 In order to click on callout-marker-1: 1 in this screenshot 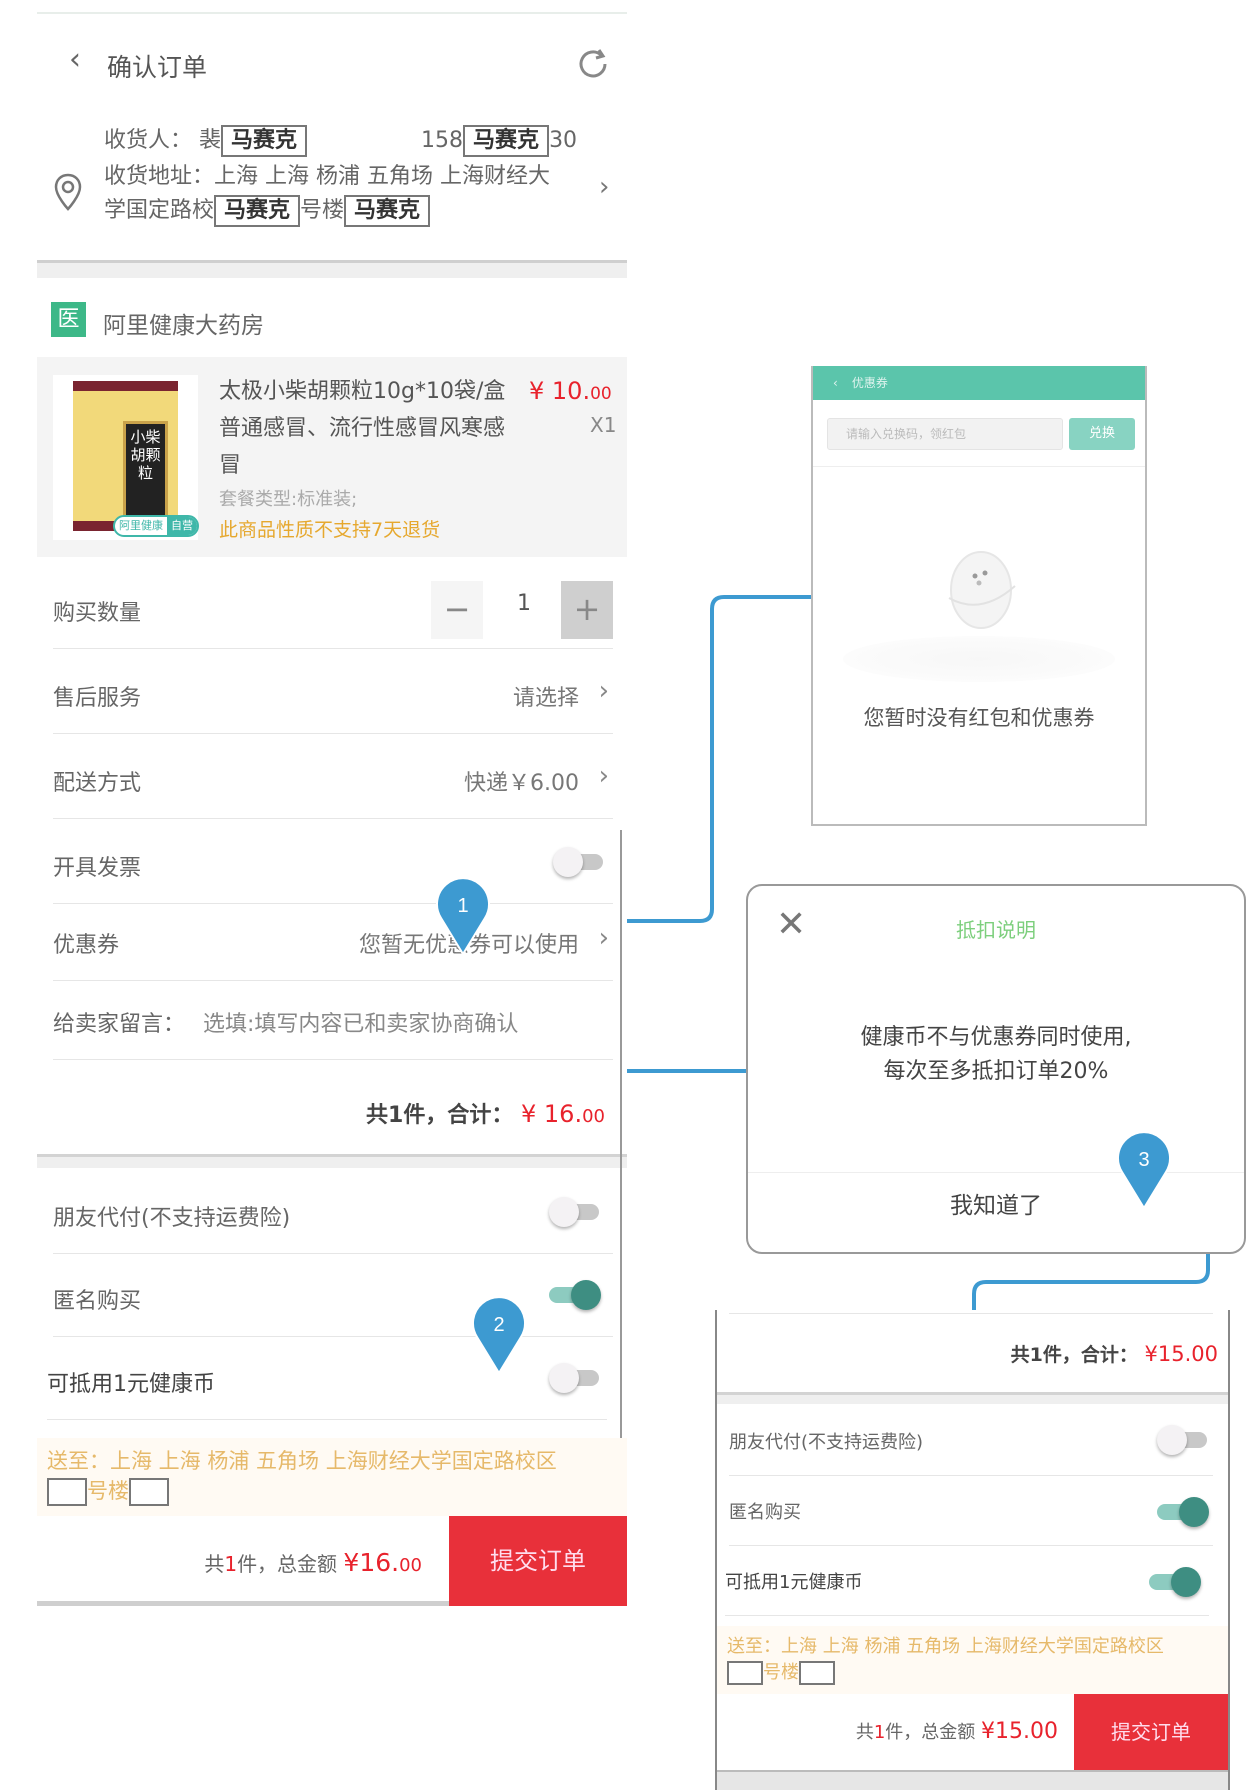, I will do `click(463, 916)`.